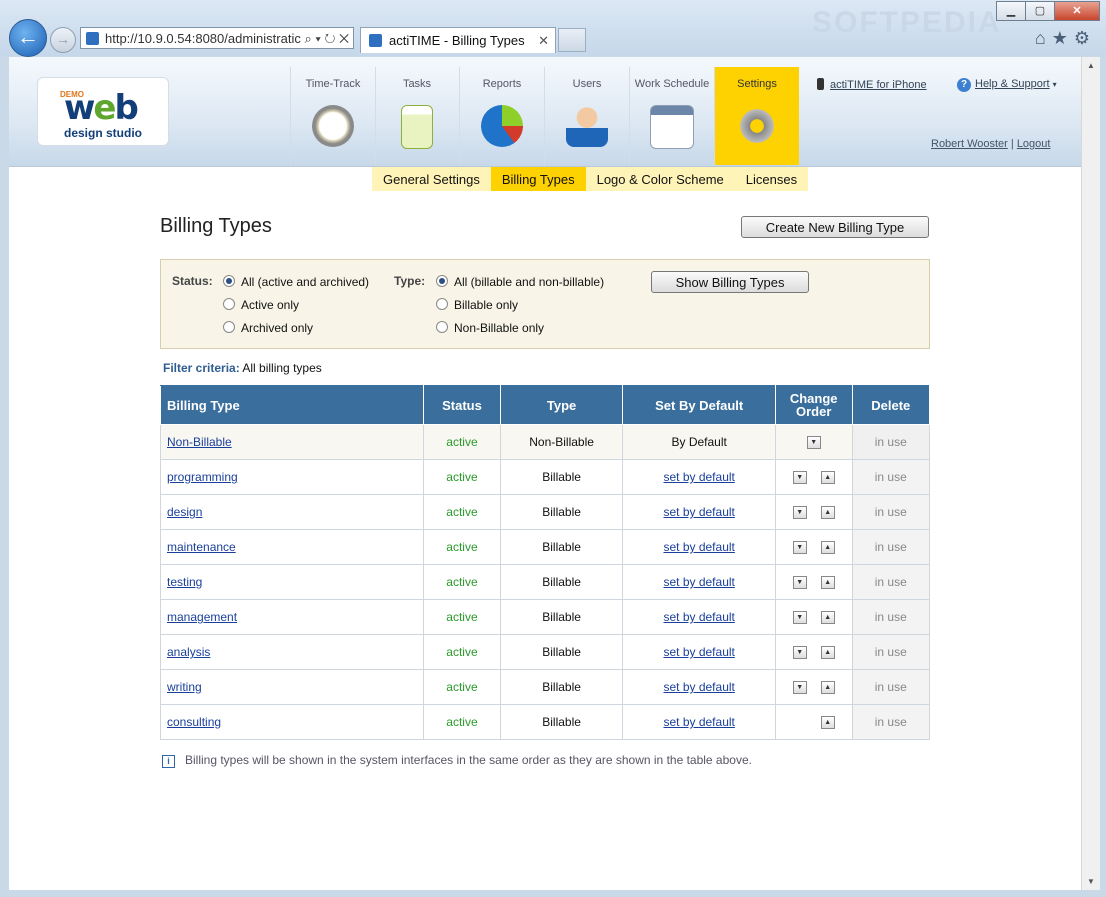 The height and width of the screenshot is (897, 1106). I want to click on col-status: Status, so click(462, 405).